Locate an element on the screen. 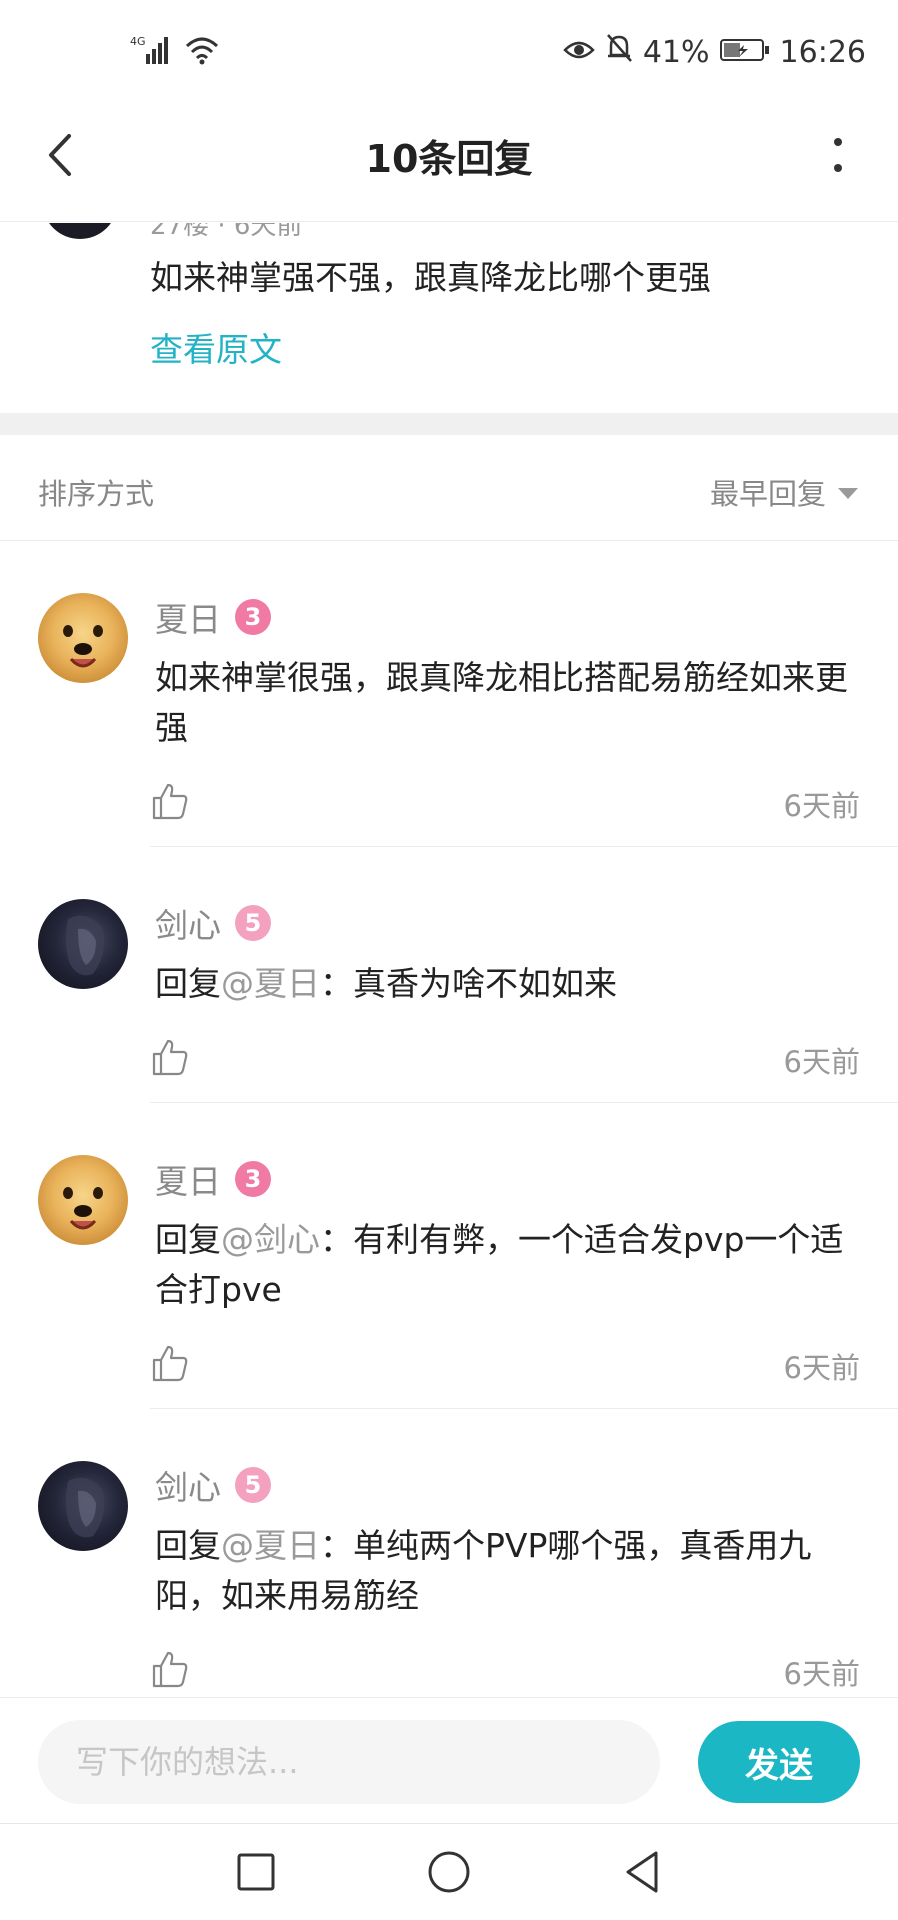 Image resolution: width=898 pixels, height=1920 pixels. section-divider is located at coordinates (449, 424).